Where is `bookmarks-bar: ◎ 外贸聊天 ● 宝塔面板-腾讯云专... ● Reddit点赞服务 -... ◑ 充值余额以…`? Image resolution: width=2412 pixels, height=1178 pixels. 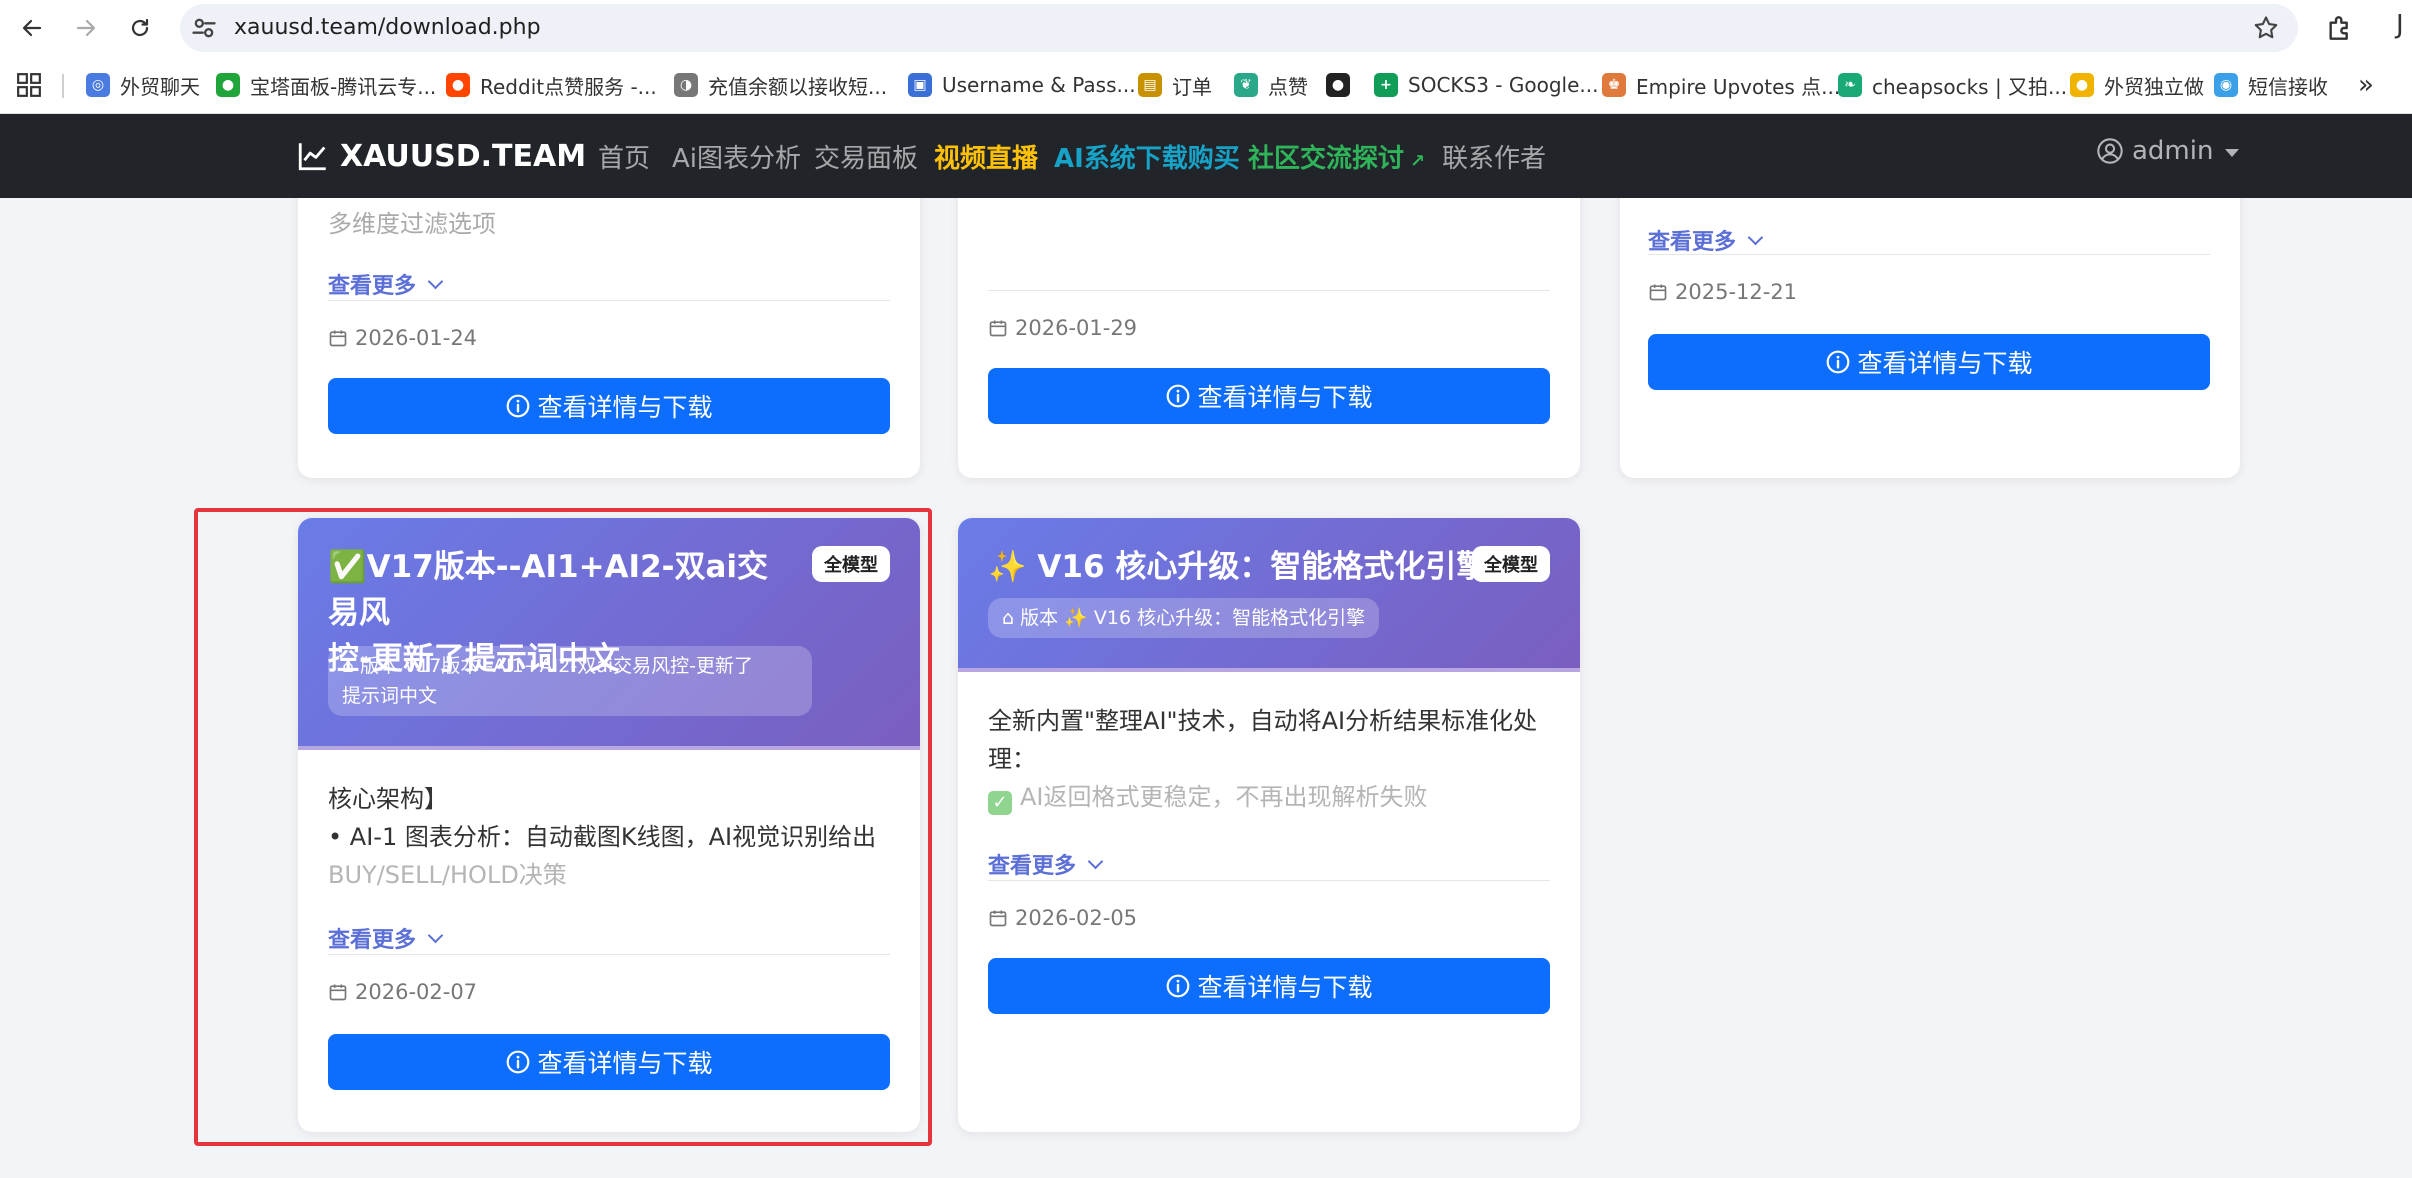 bookmarks-bar: ◎ 外贸聊天 ● 宝塔面板-腾讯云专... ● Reddit点赞服务 -... ◑ 充值余额以… is located at coordinates (1206, 85).